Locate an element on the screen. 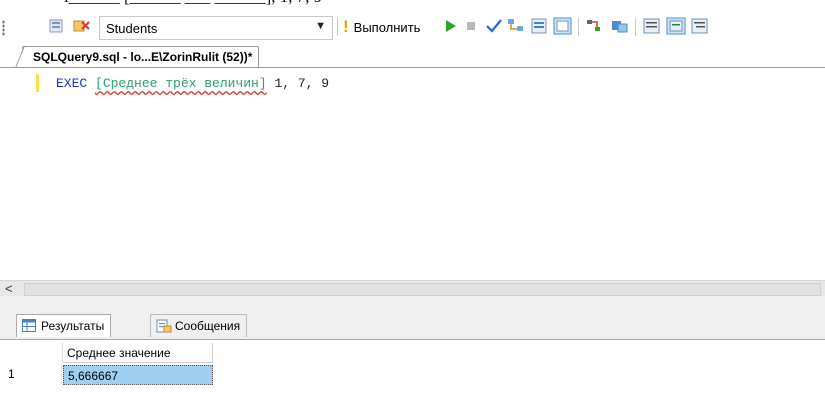  row-number: 1 is located at coordinates (32, 374).